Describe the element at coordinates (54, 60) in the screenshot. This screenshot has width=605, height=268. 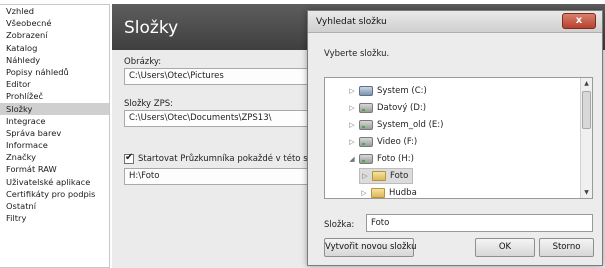
I see `sidebar-item: Náhledy` at that location.